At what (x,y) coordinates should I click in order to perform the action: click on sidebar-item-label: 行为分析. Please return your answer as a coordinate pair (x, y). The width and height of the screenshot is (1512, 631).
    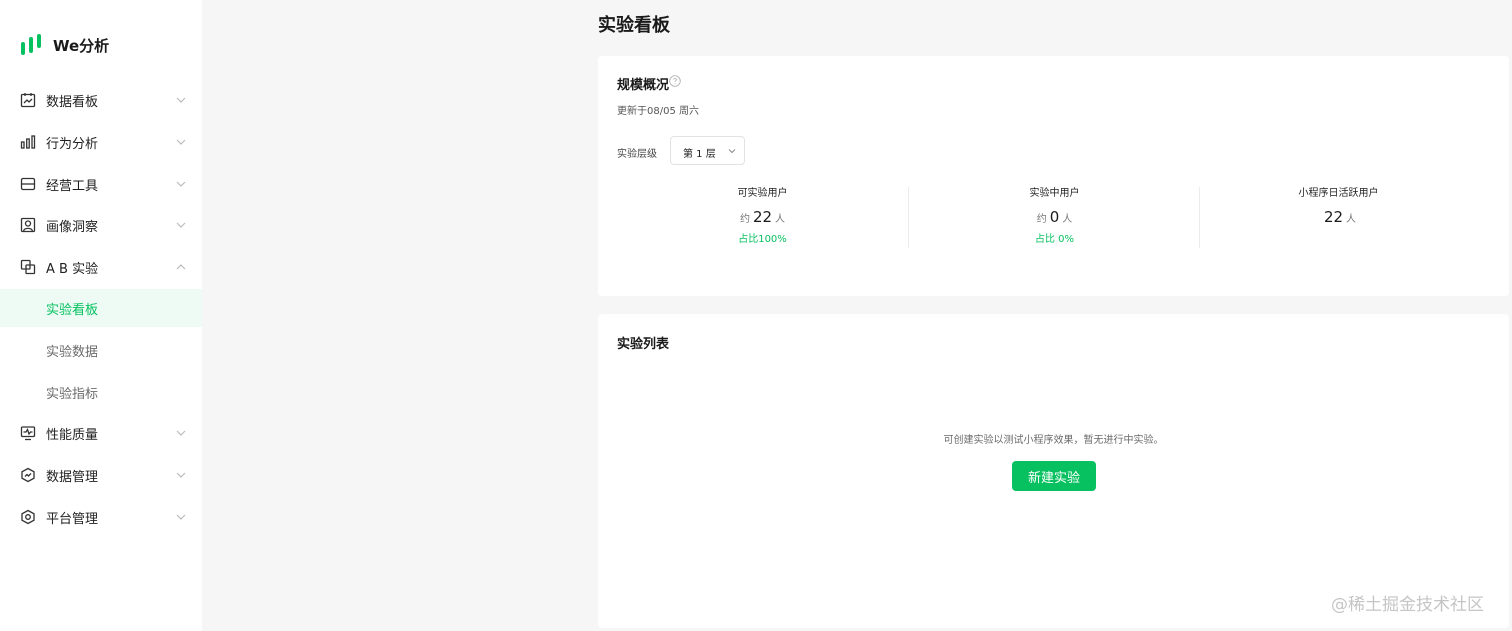
    Looking at the image, I should click on (72, 144).